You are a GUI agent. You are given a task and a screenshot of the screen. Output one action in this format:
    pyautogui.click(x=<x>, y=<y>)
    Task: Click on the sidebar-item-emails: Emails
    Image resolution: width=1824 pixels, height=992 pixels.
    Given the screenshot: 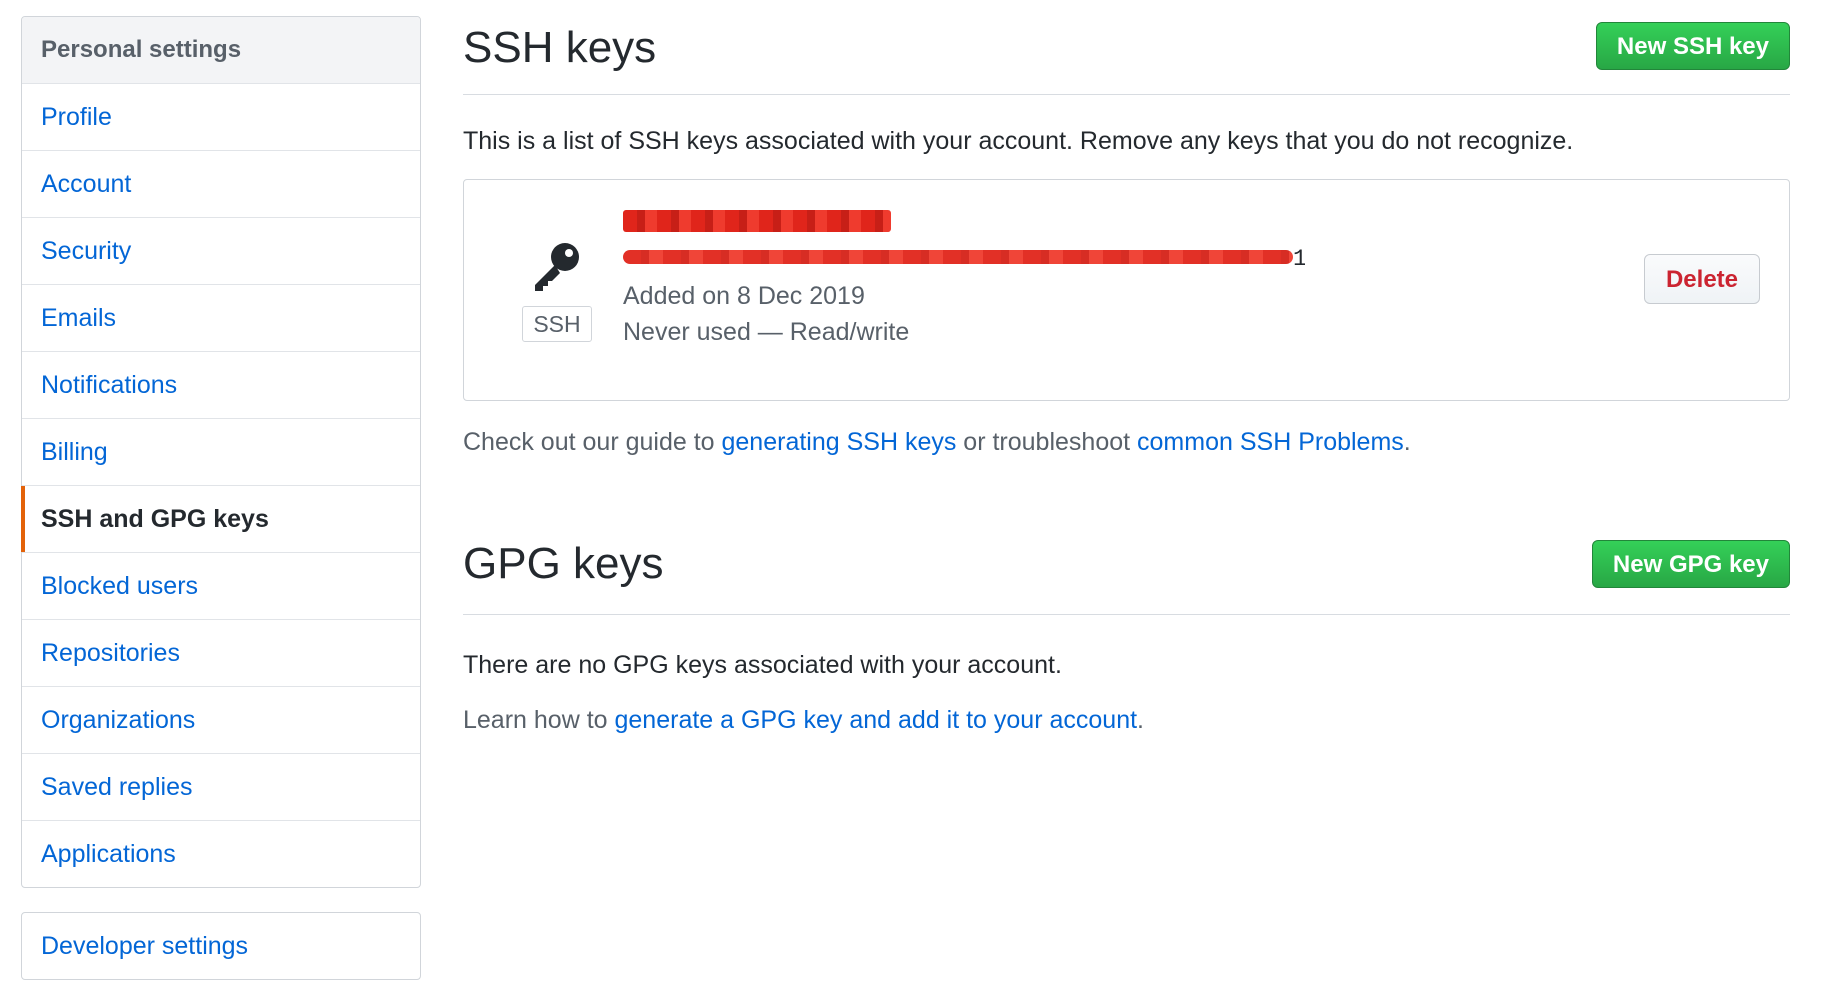 What is the action you would take?
    pyautogui.click(x=221, y=318)
    